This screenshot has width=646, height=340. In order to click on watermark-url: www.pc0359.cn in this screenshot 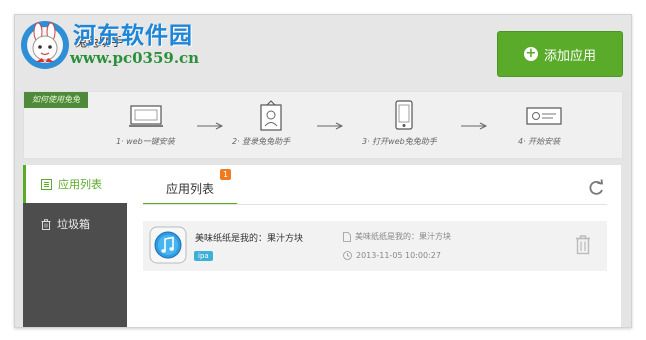, I will do `click(135, 58)`.